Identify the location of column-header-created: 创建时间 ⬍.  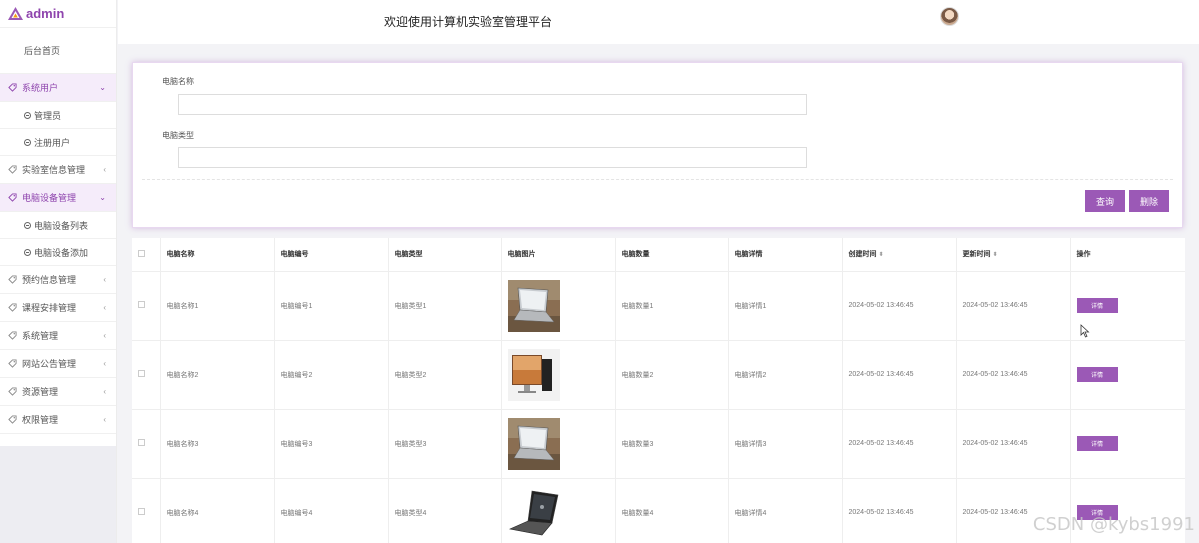
(899, 255).